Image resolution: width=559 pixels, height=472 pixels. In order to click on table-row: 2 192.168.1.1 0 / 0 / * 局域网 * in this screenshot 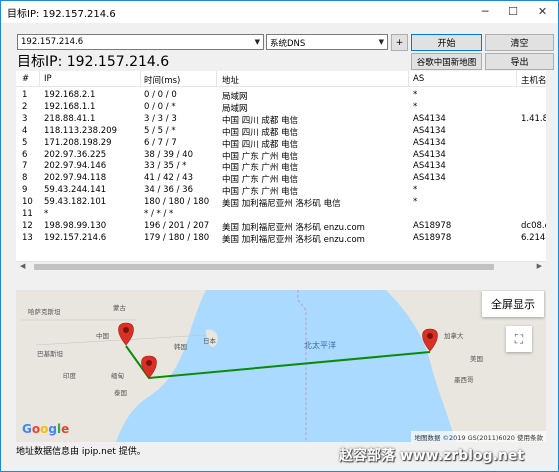, I will do `click(281, 107)`.